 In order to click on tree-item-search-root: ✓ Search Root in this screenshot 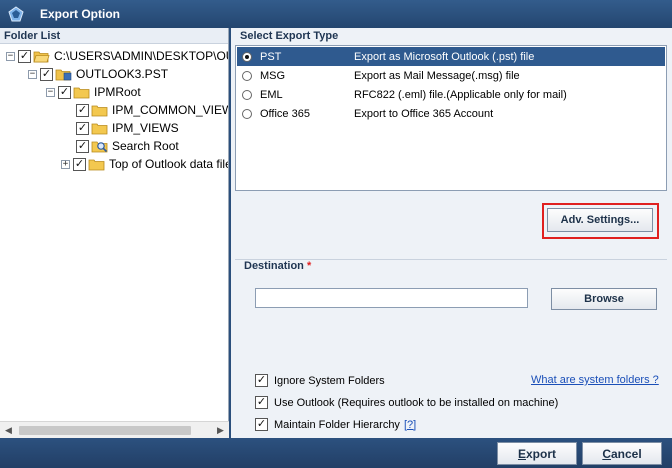, I will do `click(127, 146)`.